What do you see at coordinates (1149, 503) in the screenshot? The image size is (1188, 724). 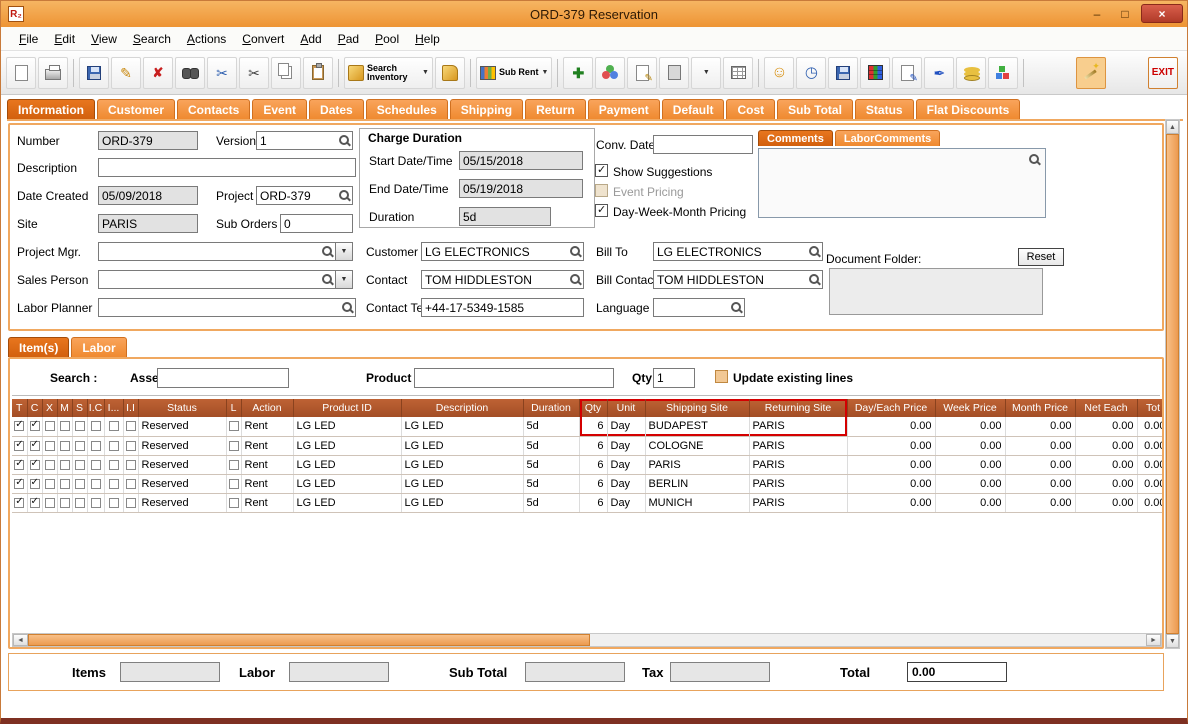 I see `cell-tot: 0.00` at bounding box center [1149, 503].